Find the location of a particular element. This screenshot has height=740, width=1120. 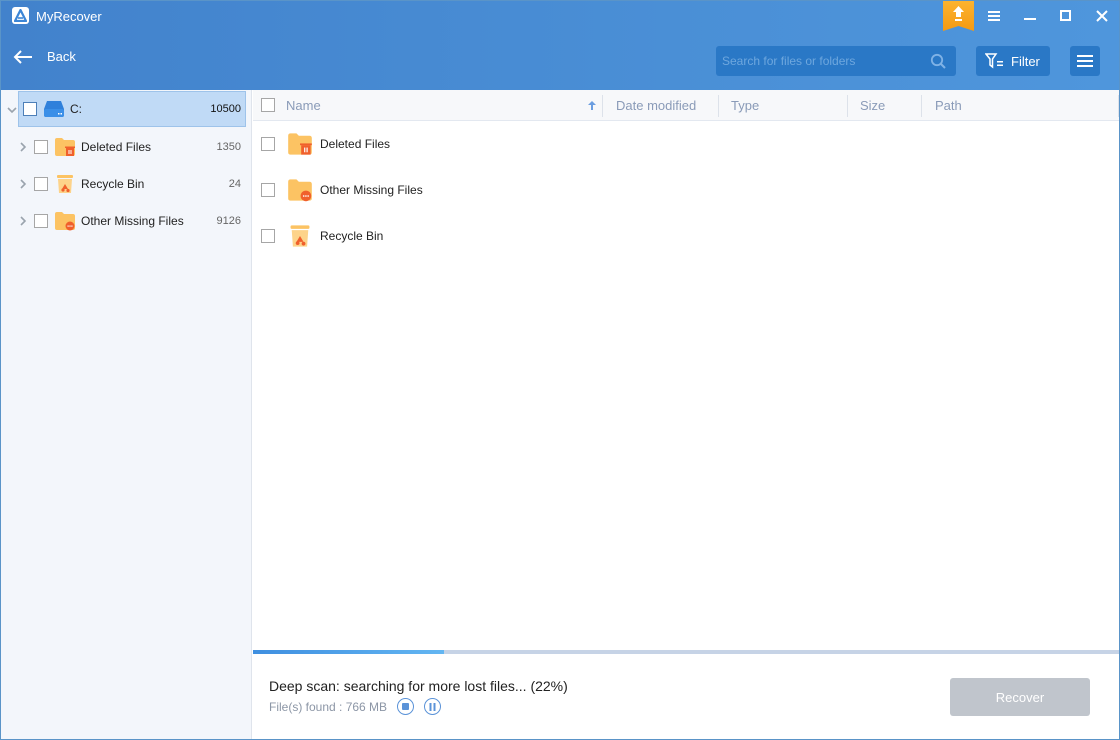

files-found-text: File(s) found : 766 MB is located at coordinates (328, 706).